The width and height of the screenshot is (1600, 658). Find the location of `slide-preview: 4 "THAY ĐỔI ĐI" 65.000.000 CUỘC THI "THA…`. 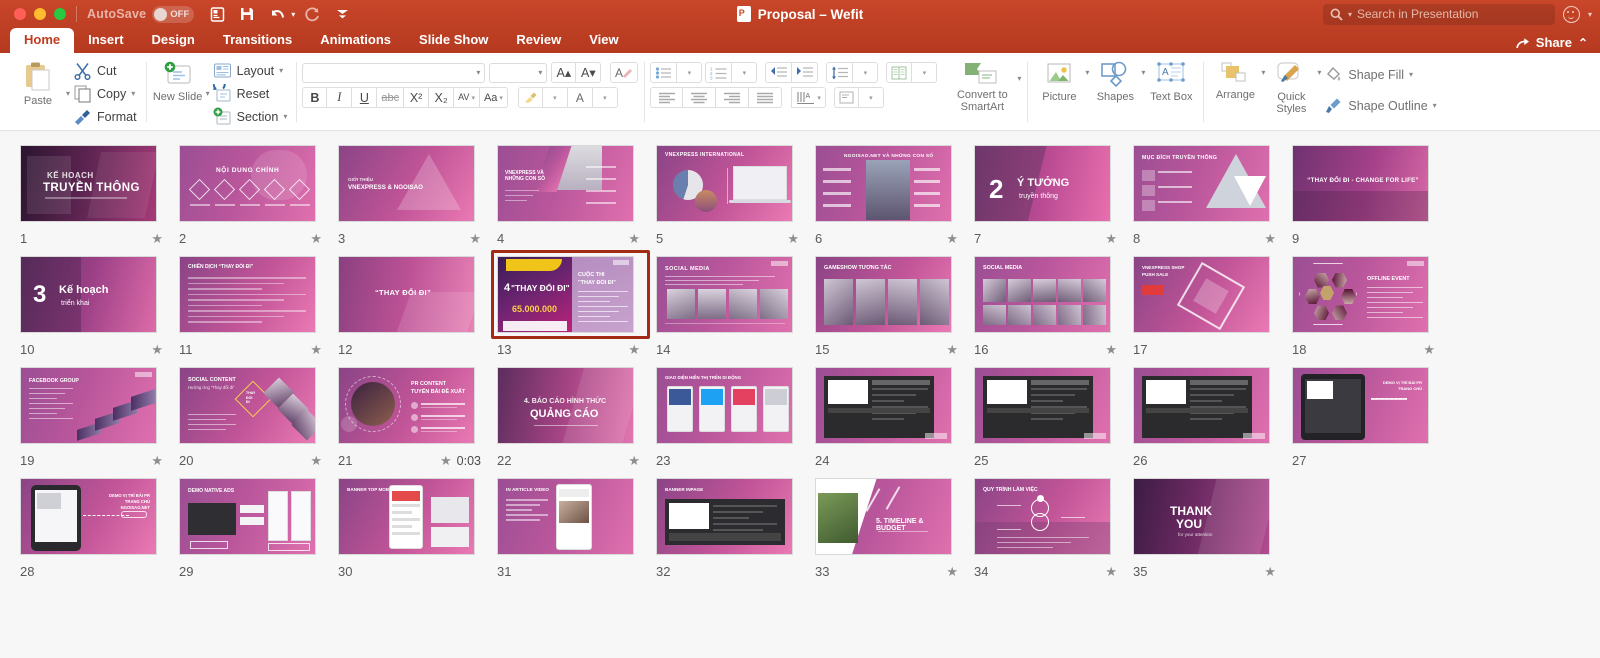

slide-preview: 4 "THAY ĐỔI ĐI" 65.000.000 CUỘC THI "THA… is located at coordinates (565, 294).